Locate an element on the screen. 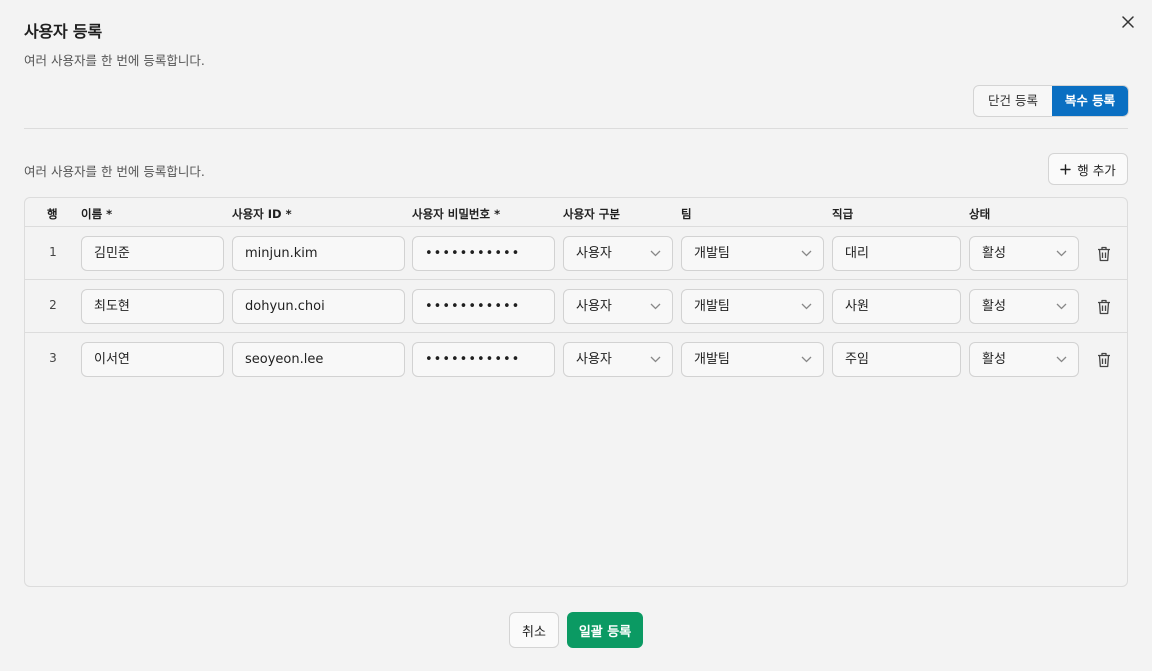  header-name: 이름 * is located at coordinates (97, 214).